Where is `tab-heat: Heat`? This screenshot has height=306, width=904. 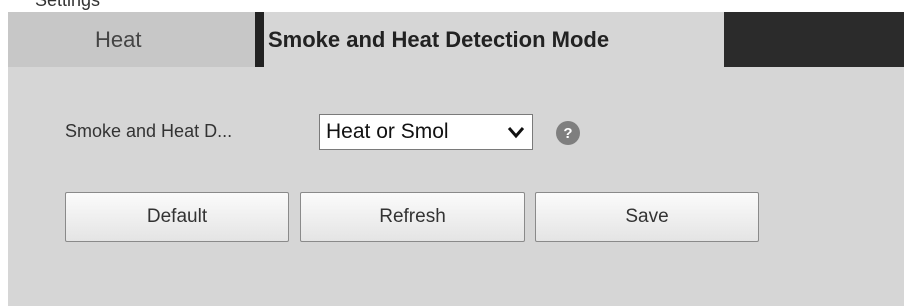
tab-heat: Heat is located at coordinates (131, 39).